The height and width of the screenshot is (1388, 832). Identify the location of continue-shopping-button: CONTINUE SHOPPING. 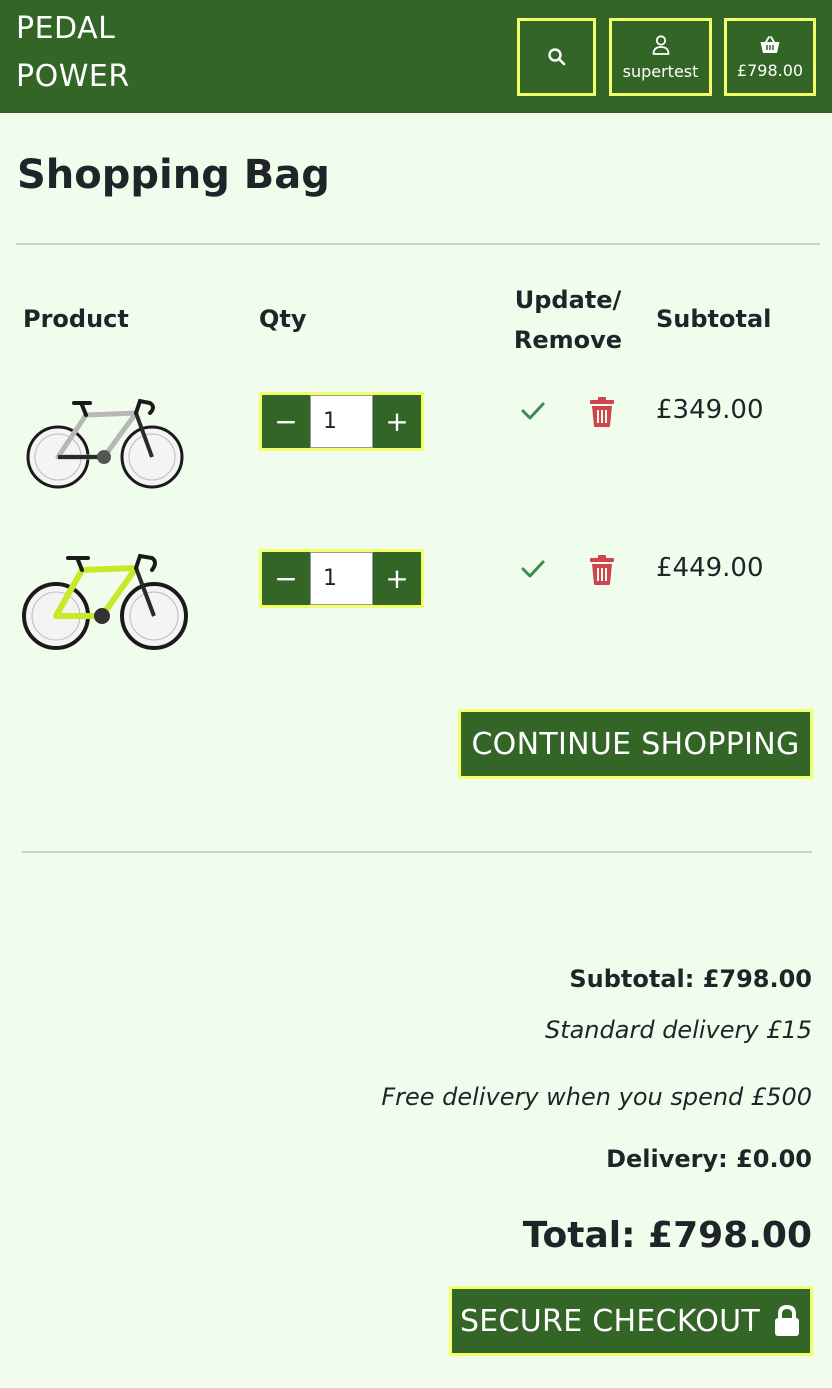
(635, 744).